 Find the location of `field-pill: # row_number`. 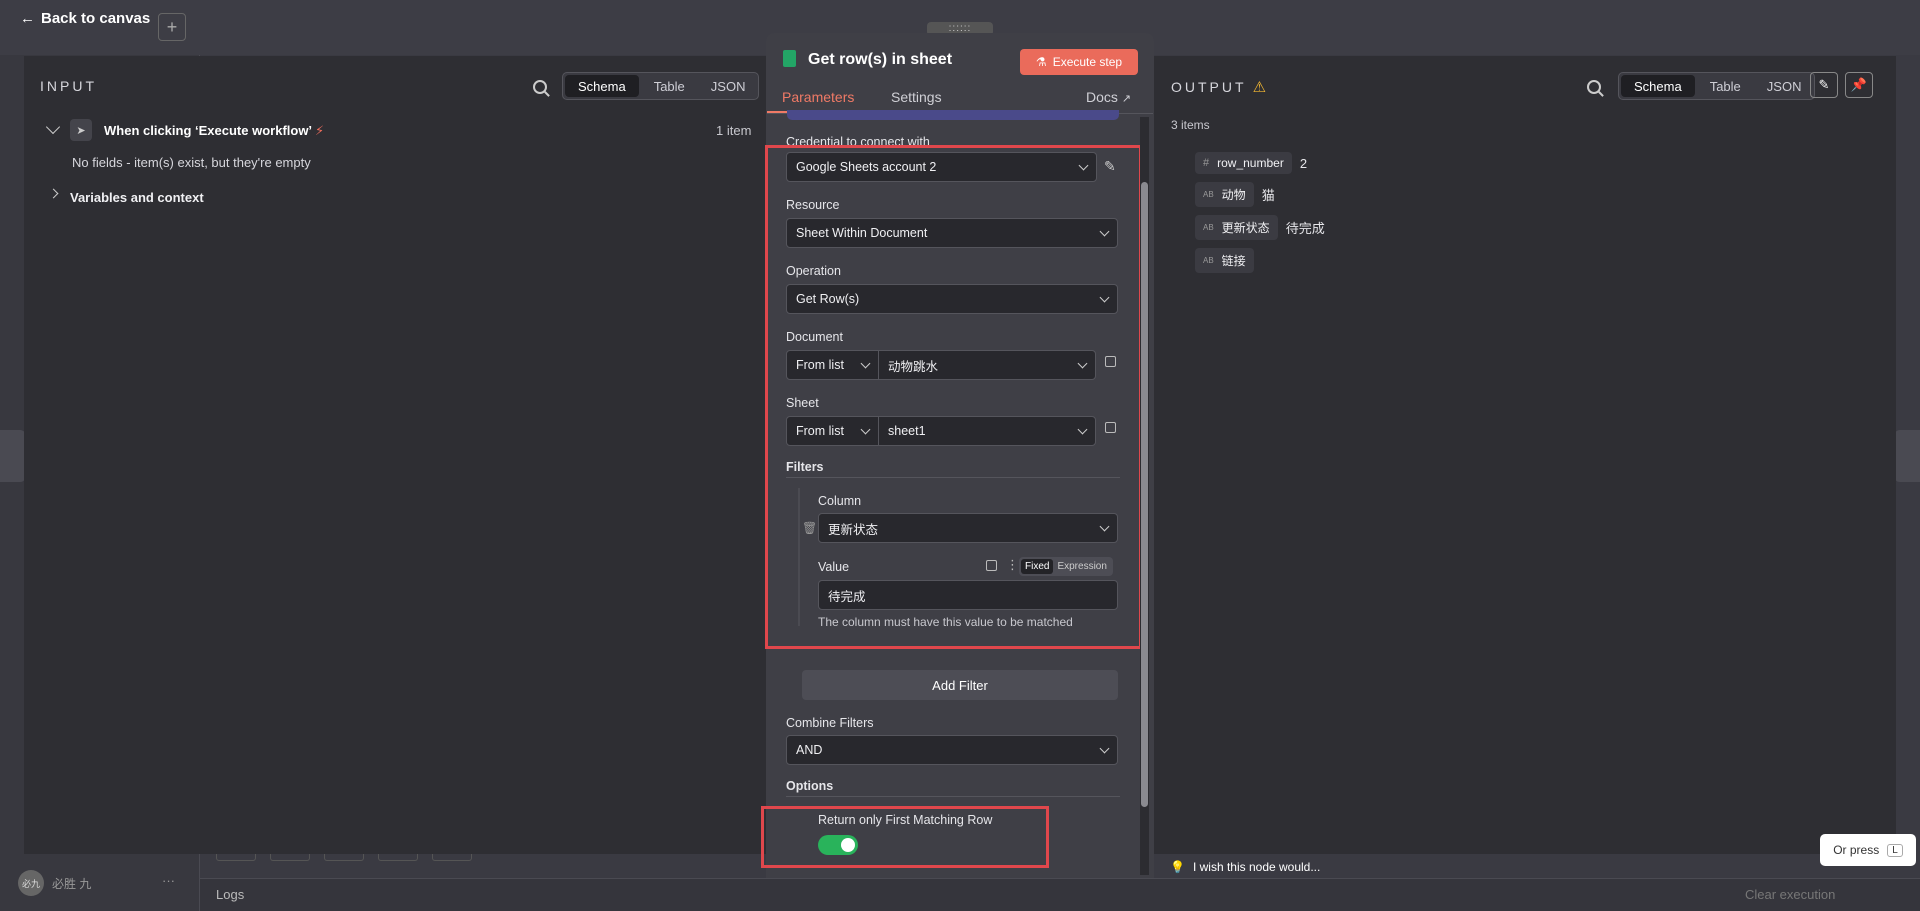

field-pill: # row_number is located at coordinates (1243, 163).